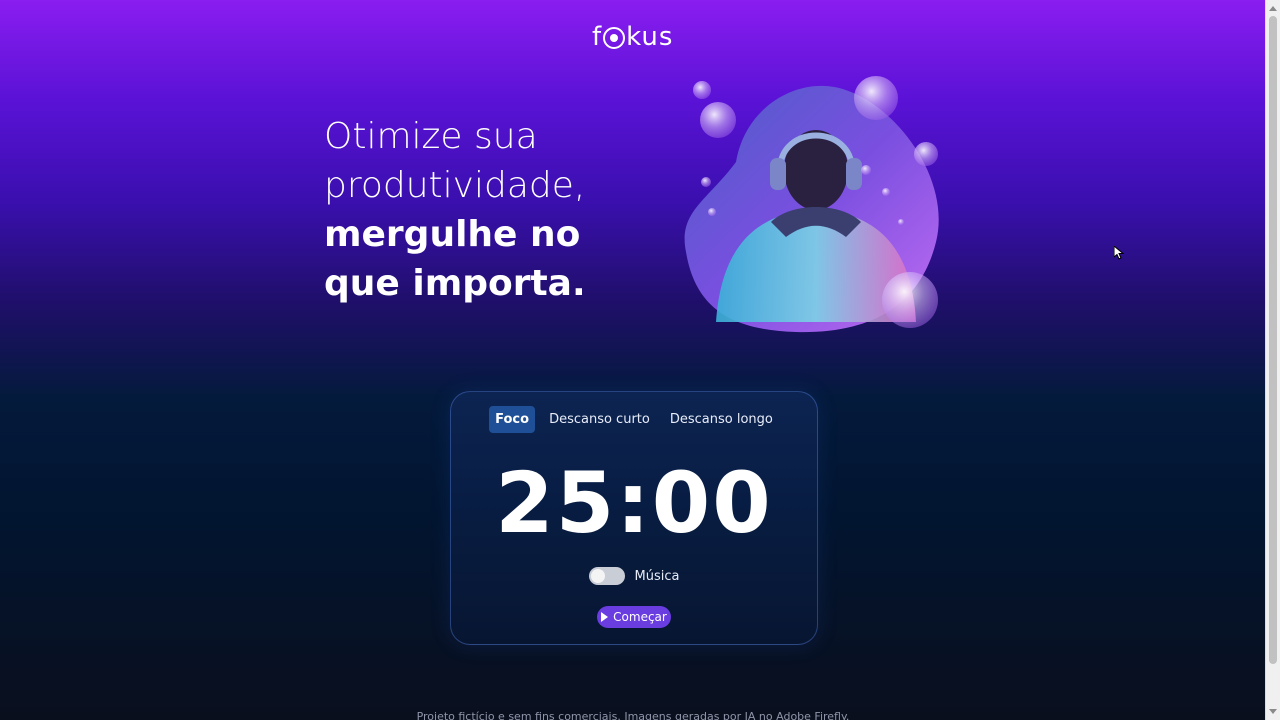 The image size is (1280, 720). I want to click on fokus-logo: f kus, so click(632, 37).